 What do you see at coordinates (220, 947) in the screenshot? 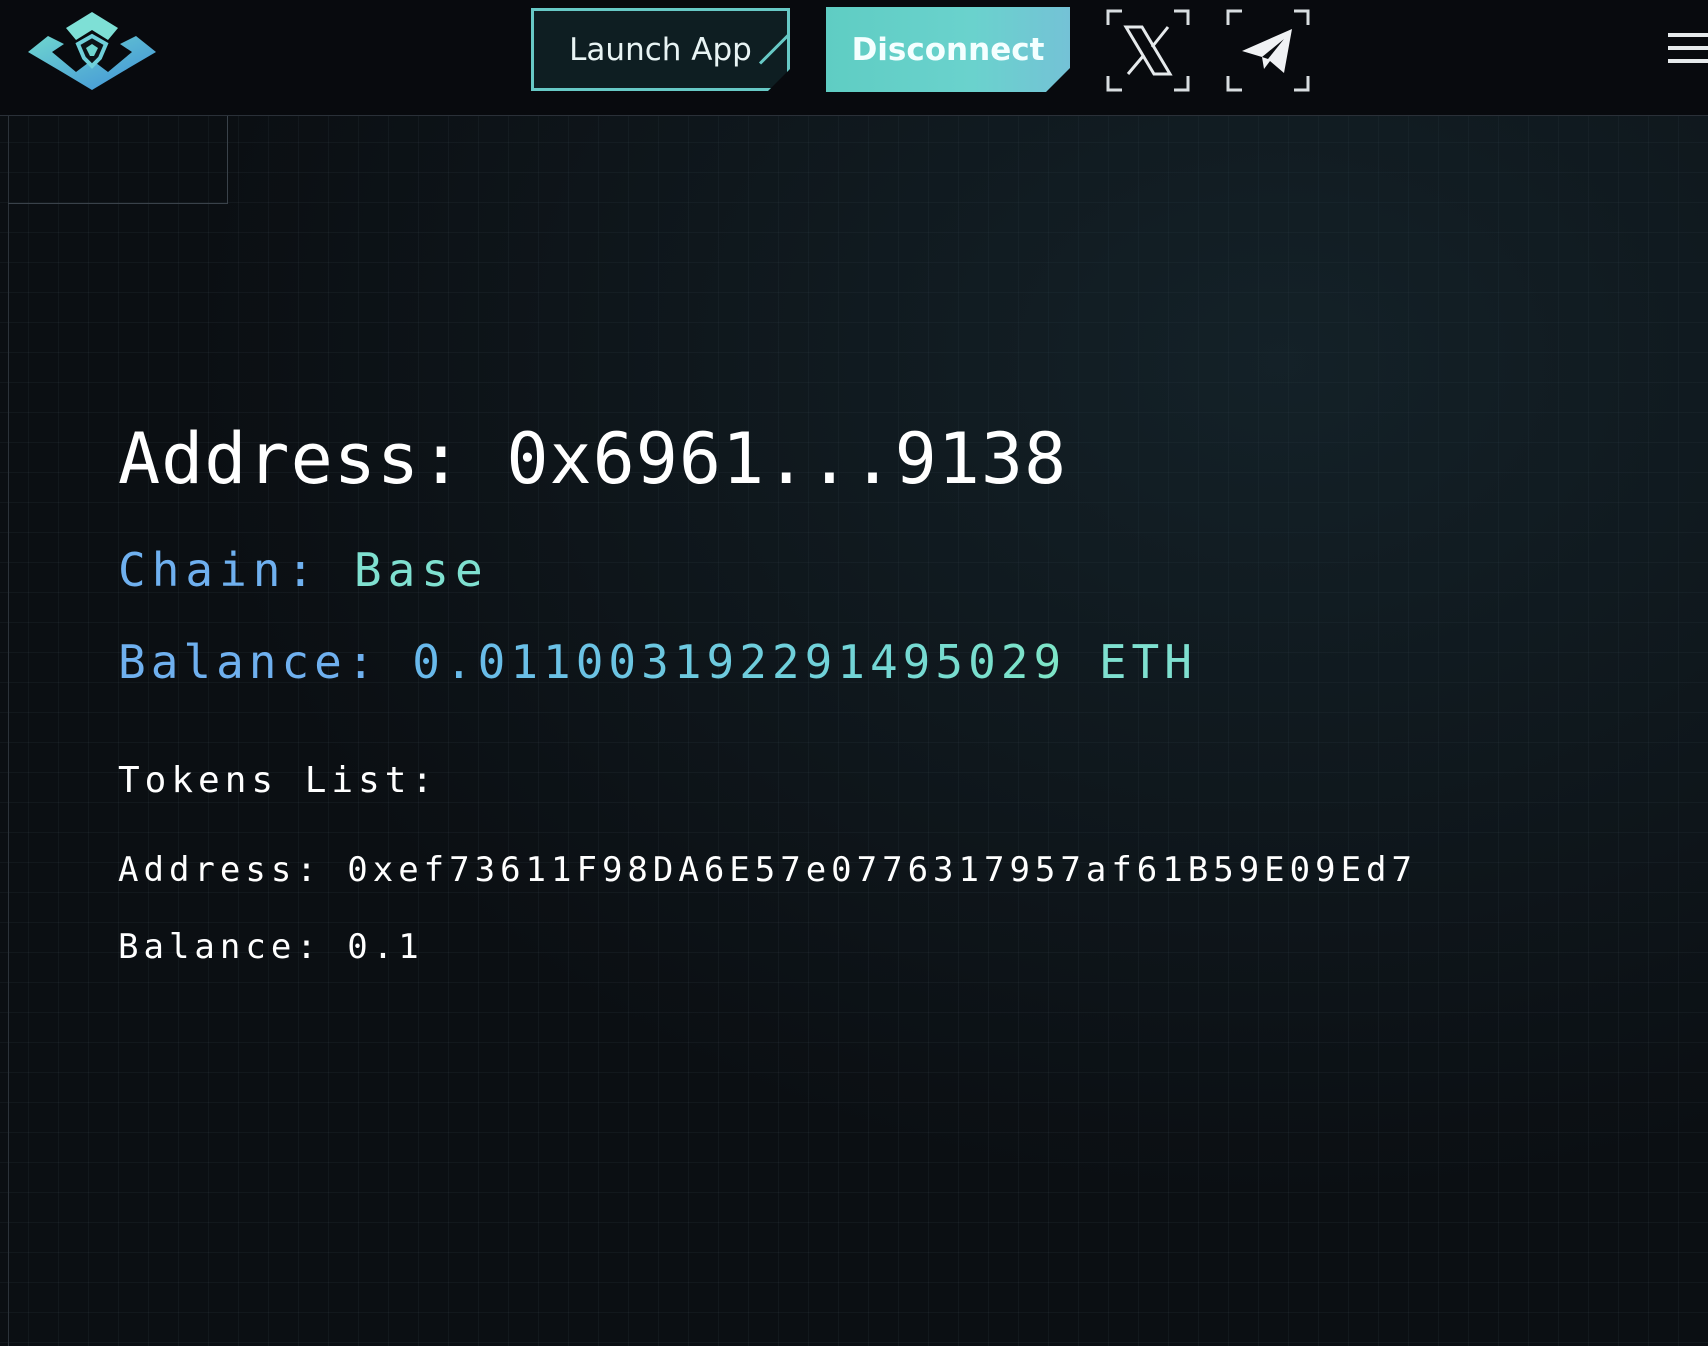
I see `token-balance-label: Balance:` at bounding box center [220, 947].